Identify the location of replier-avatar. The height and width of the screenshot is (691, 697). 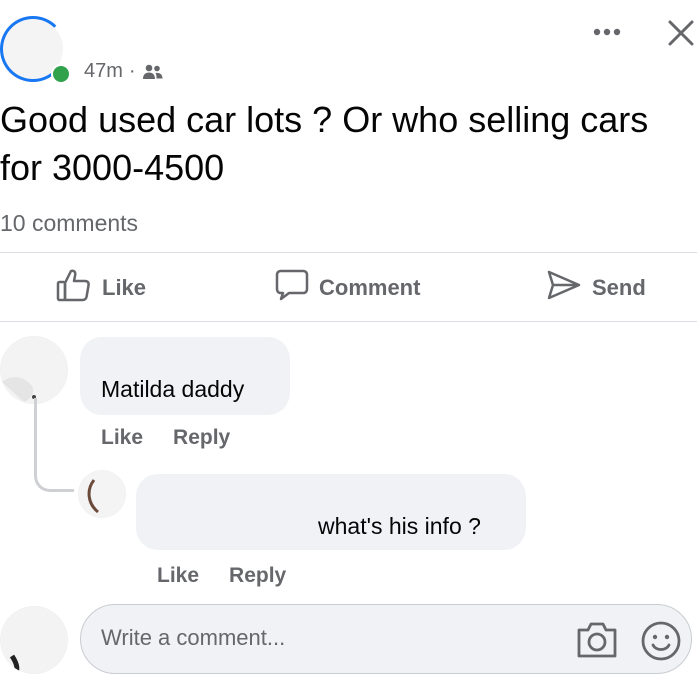
(102, 494).